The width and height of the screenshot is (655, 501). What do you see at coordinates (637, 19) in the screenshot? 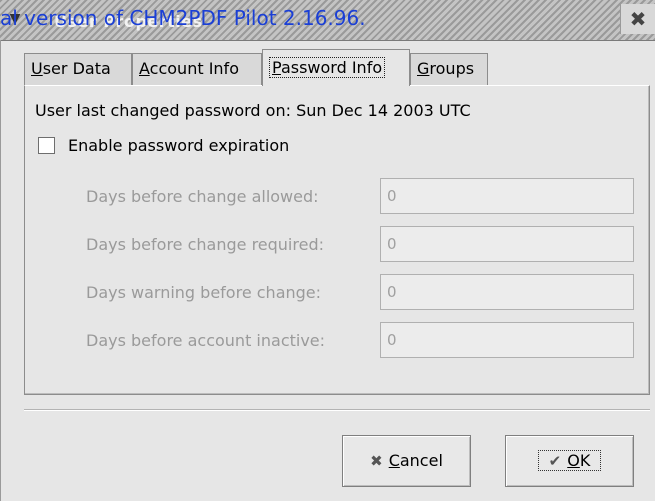
I see `close-icon: ✖` at bounding box center [637, 19].